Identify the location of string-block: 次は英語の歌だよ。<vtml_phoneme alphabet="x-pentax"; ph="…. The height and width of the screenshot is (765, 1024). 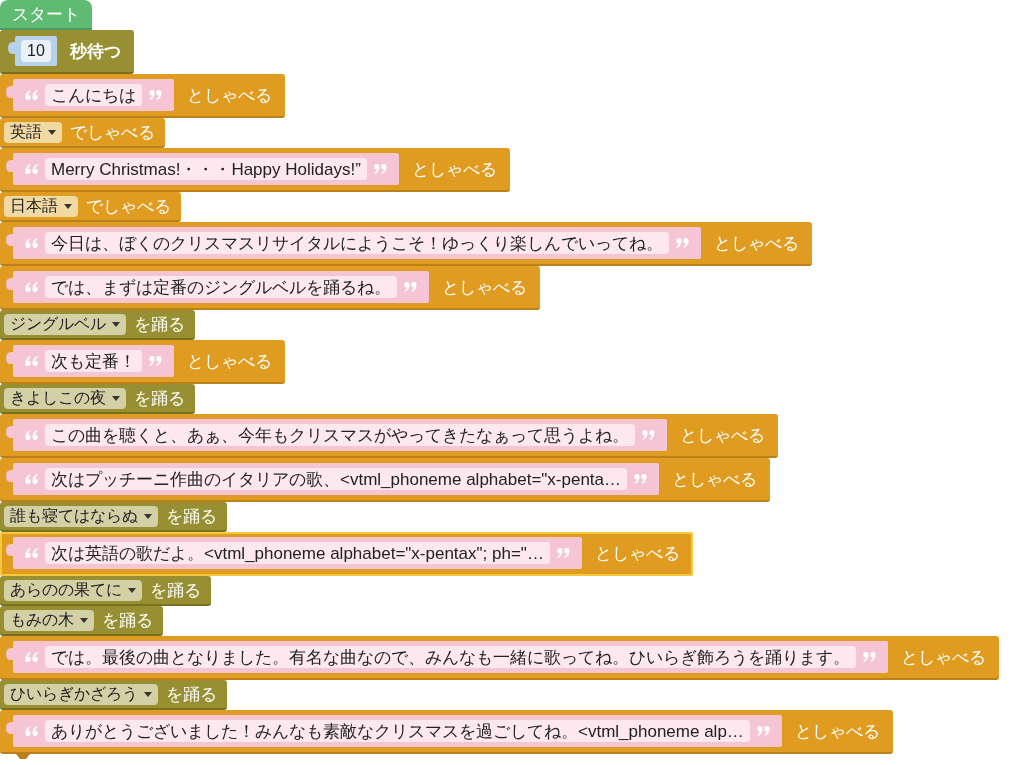
(297, 553).